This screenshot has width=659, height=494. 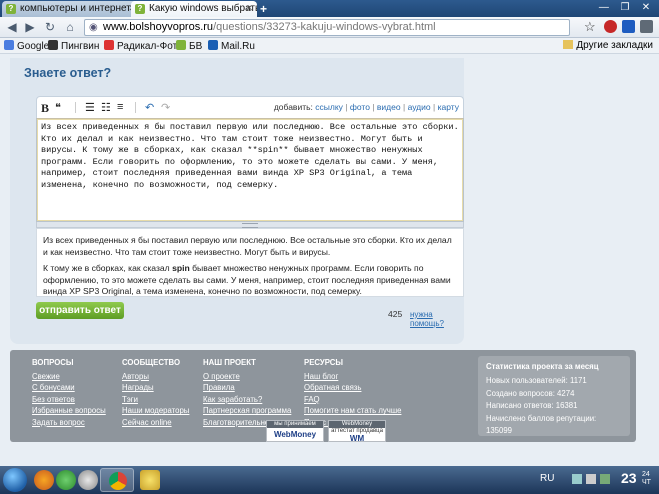 What do you see at coordinates (329, 107) in the screenshot?
I see `add-link-link: ссылку` at bounding box center [329, 107].